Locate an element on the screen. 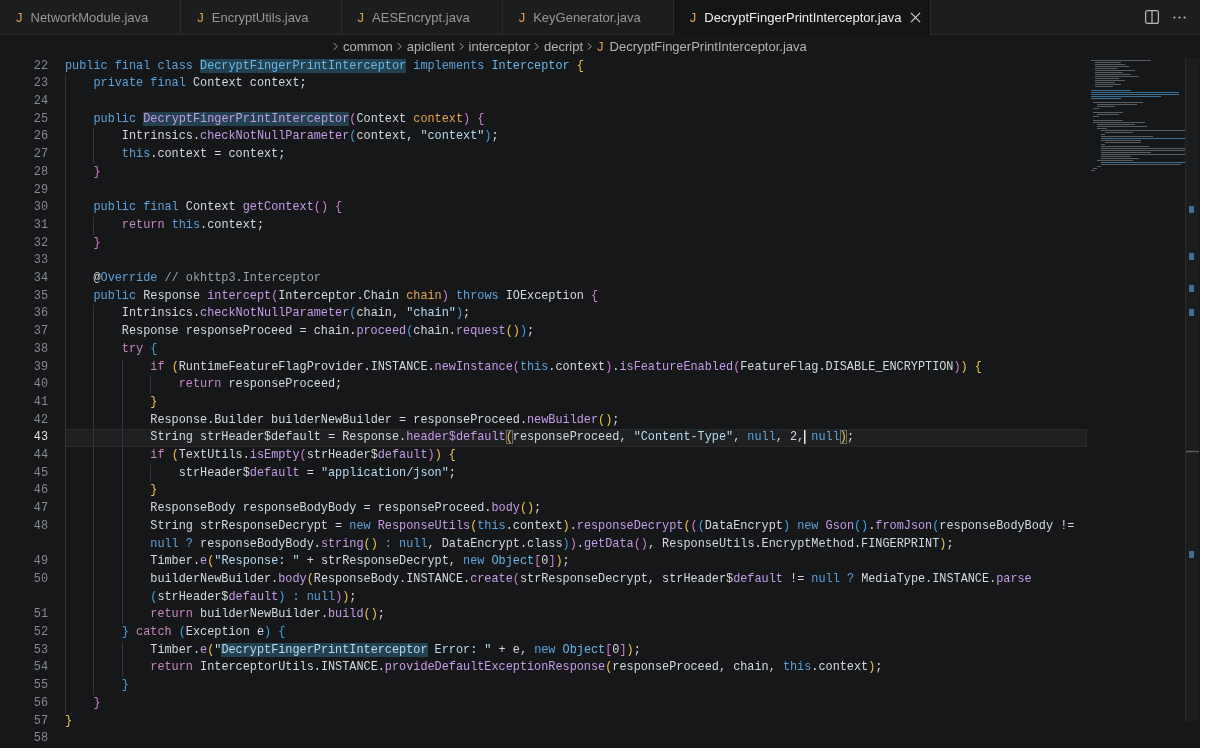 This screenshot has height=752, width=1206. code-line: public Response intercept(Interceptor.Chain chain) throws IOException { is located at coordinates (346, 295).